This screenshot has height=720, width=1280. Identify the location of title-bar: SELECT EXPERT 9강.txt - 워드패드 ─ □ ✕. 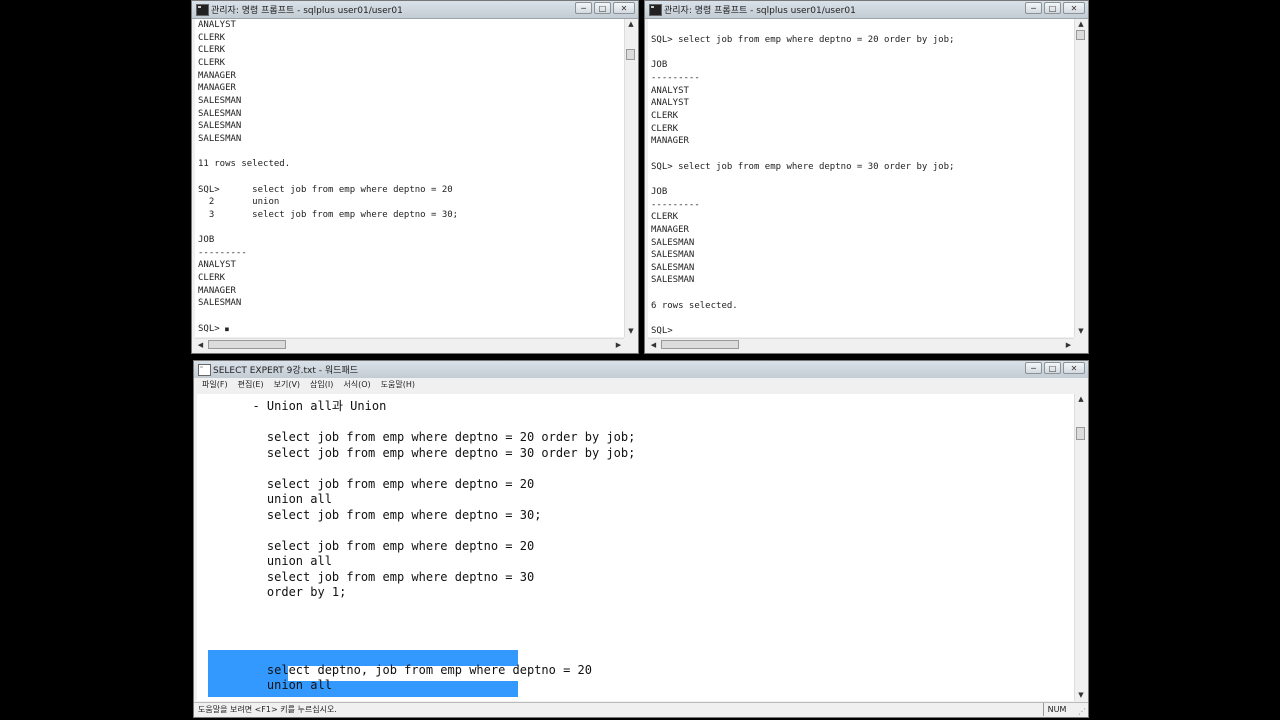
(641, 370).